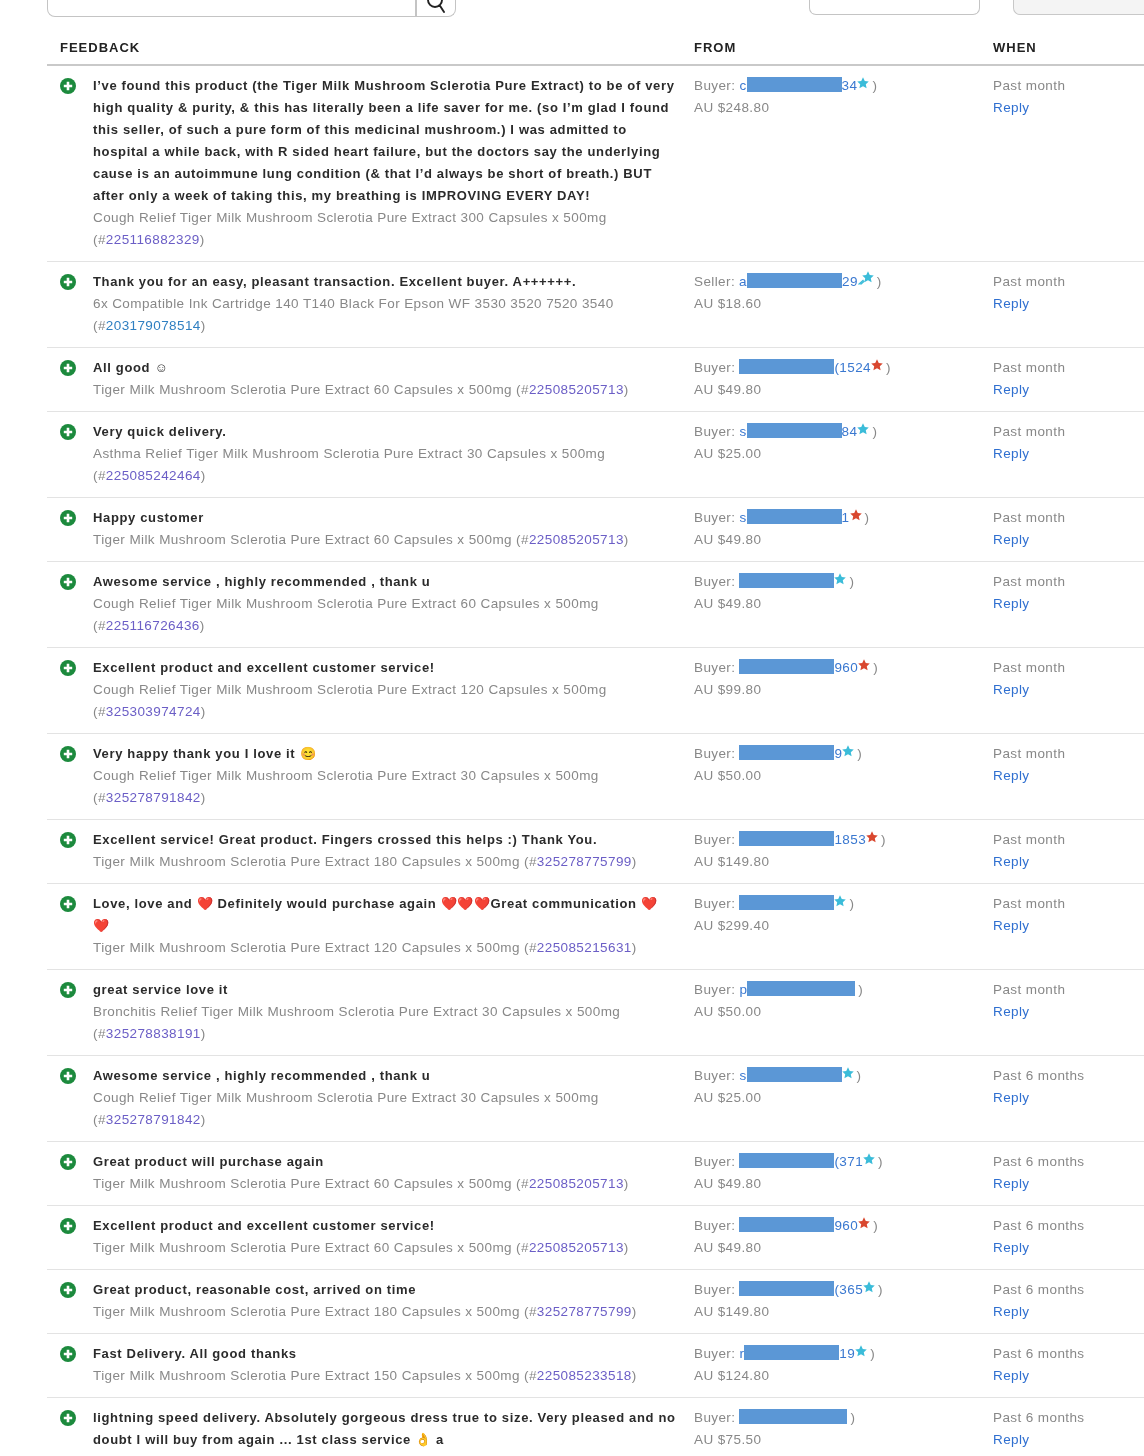 The height and width of the screenshot is (1456, 1144). Describe the element at coordinates (743, 281) in the screenshot. I see `username-link: a` at that location.